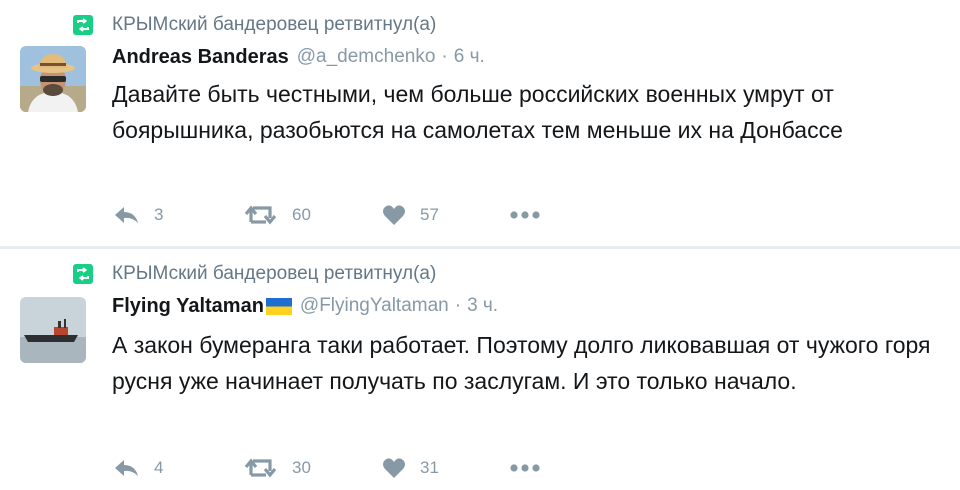  Describe the element at coordinates (301, 214) in the screenshot. I see `retweet-count: 60` at that location.